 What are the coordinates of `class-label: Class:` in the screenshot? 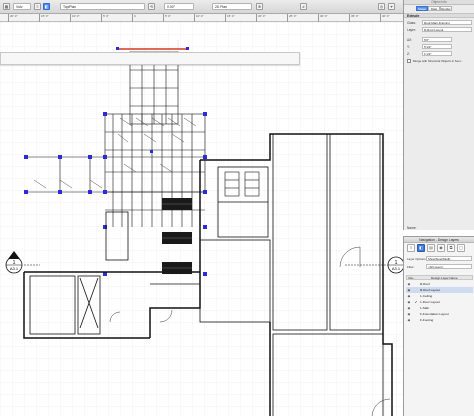 It's located at (411, 23).